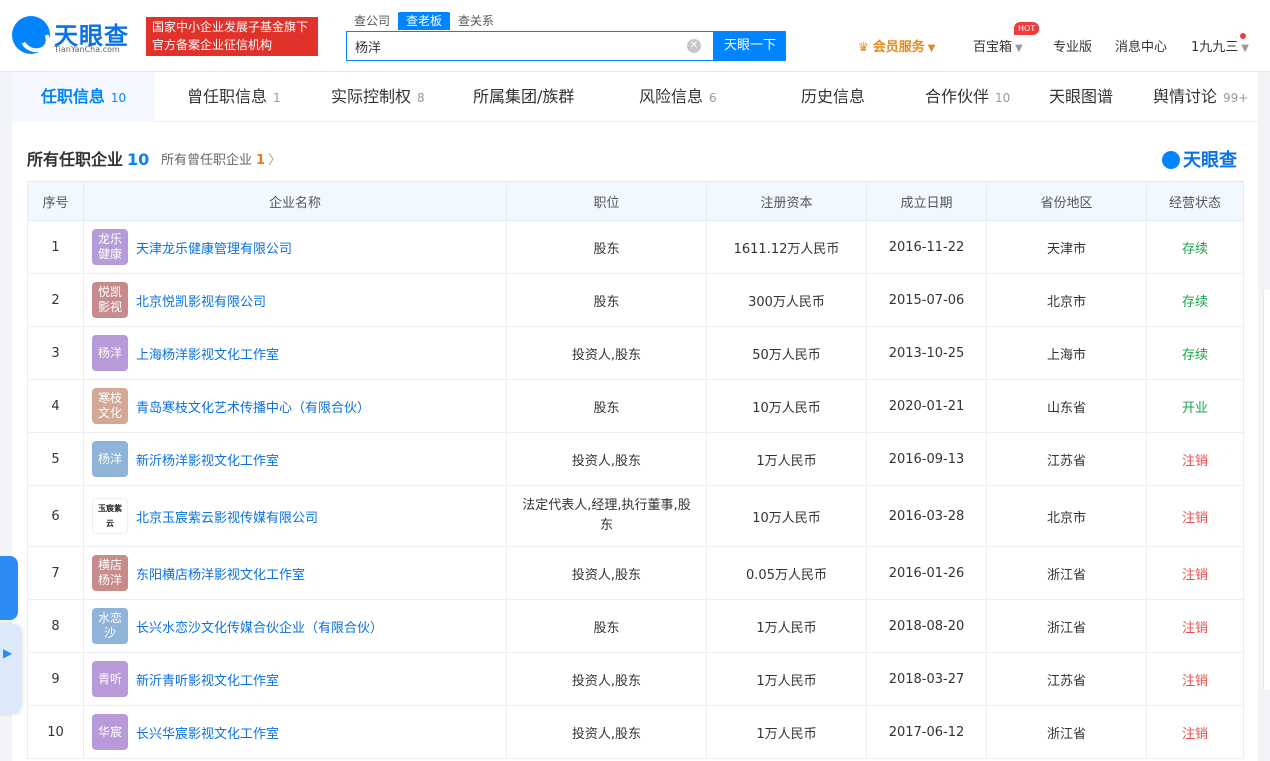 The image size is (1270, 761). What do you see at coordinates (1066, 201) in the screenshot?
I see `column-header-region: 省份地区` at bounding box center [1066, 201].